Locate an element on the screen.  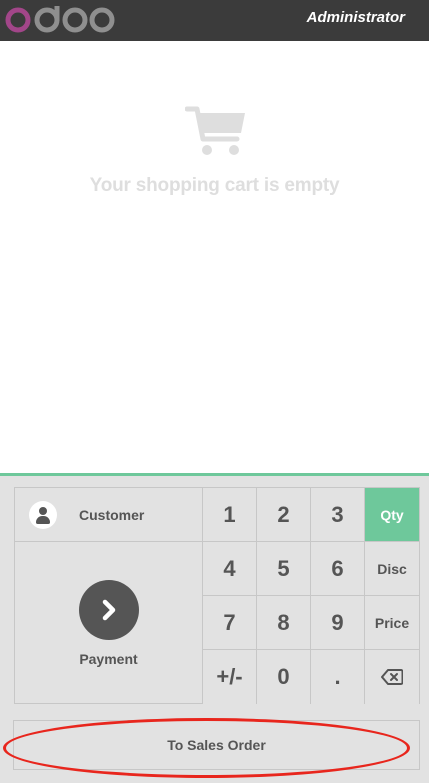
empty-cart-message: Your shopping cart is empty is located at coordinates (214, 185).